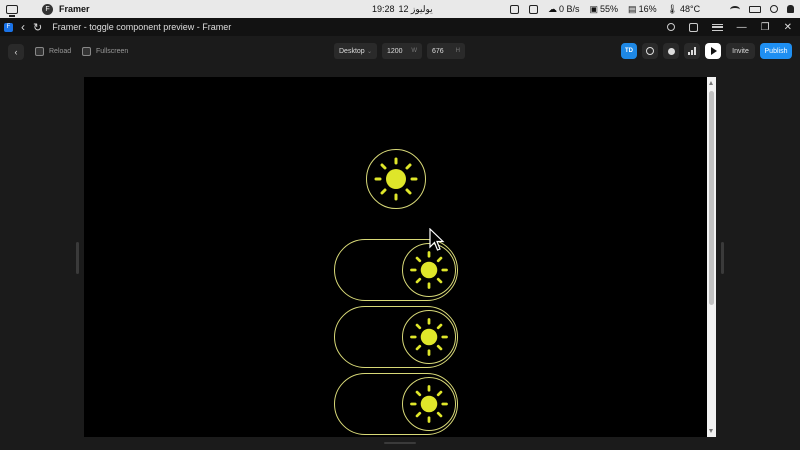 The image size is (800, 450). I want to click on fullscreen-button: Fullscreen, so click(105, 51).